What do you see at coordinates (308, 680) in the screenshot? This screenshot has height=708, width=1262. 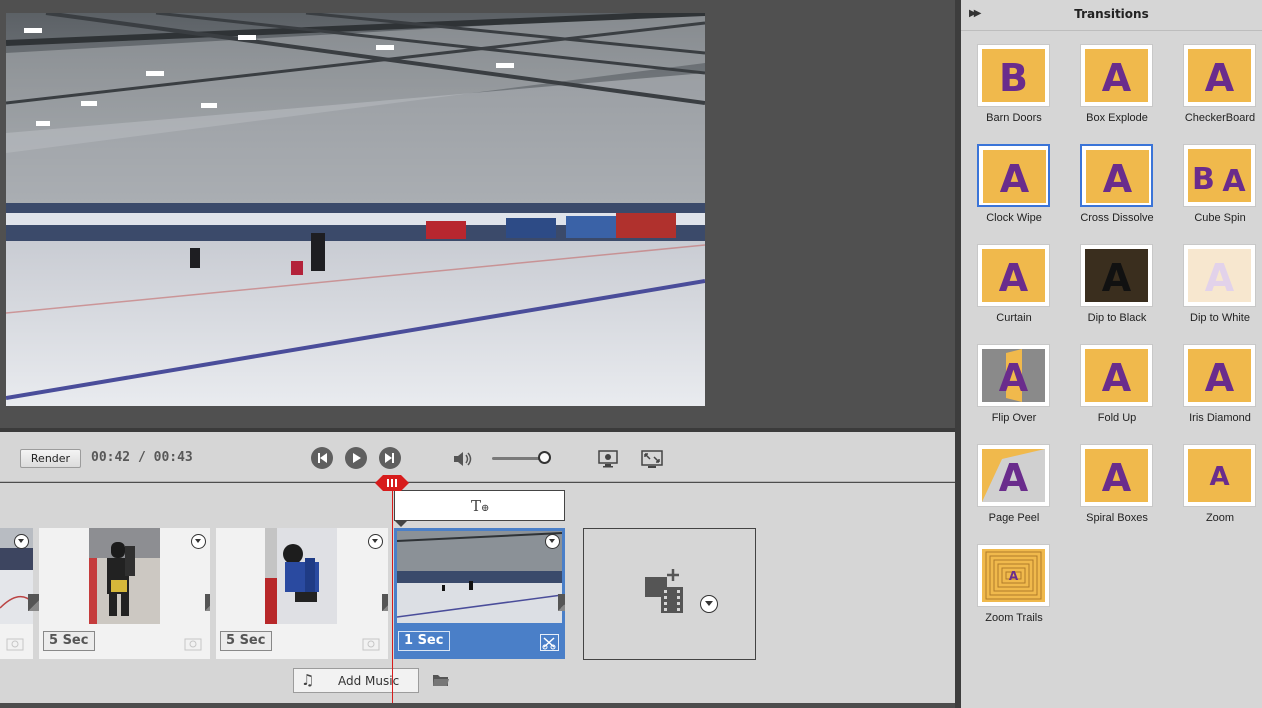 I see `music-note-icon: ♫` at bounding box center [308, 680].